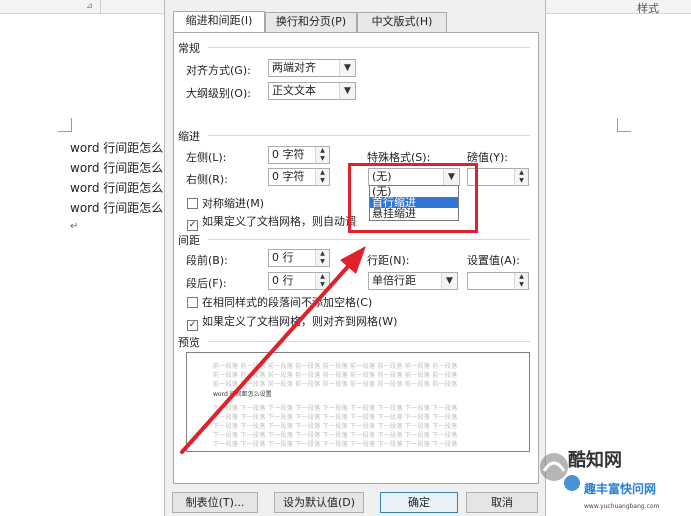 The image size is (691, 516). What do you see at coordinates (620, 489) in the screenshot?
I see `watermark-subtitle: 趣丰富快问网` at bounding box center [620, 489].